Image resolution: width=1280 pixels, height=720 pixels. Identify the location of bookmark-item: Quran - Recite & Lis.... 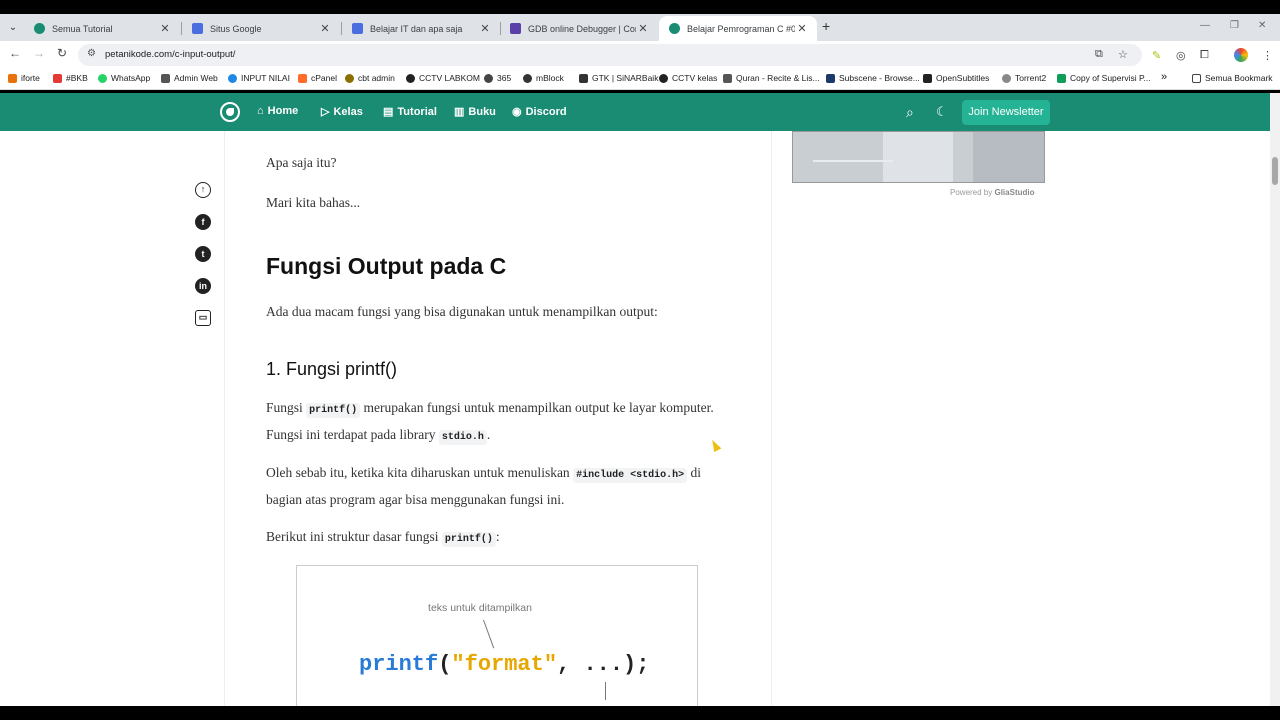
(771, 78).